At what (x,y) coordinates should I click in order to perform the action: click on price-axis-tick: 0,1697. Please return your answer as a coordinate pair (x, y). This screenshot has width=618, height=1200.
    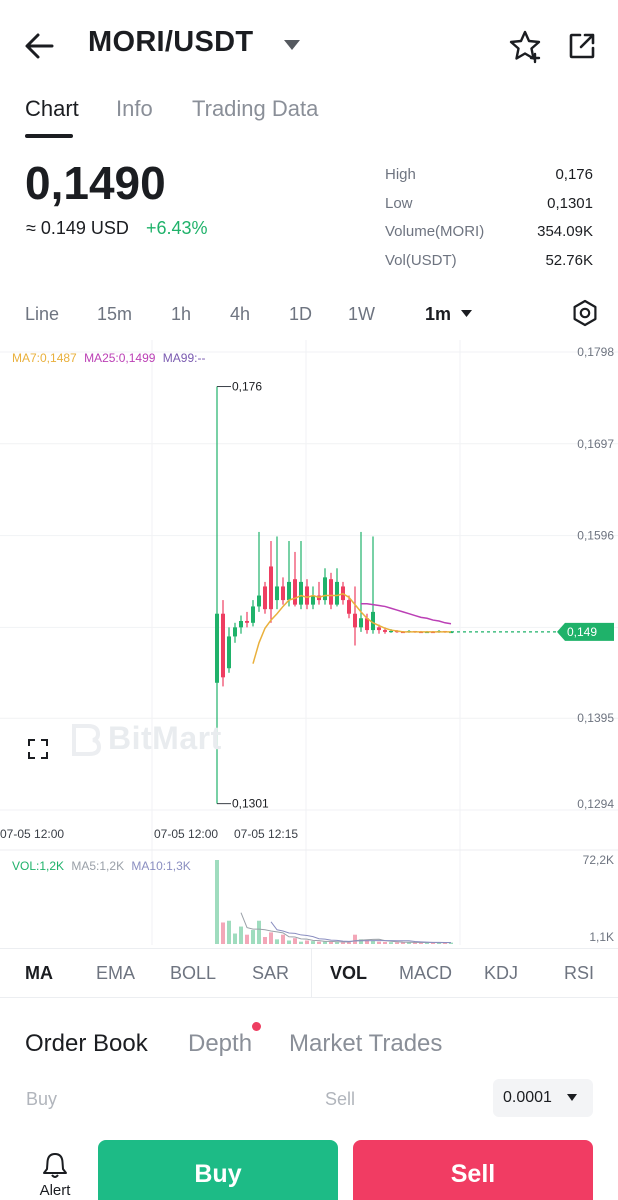
    Looking at the image, I should click on (595, 444).